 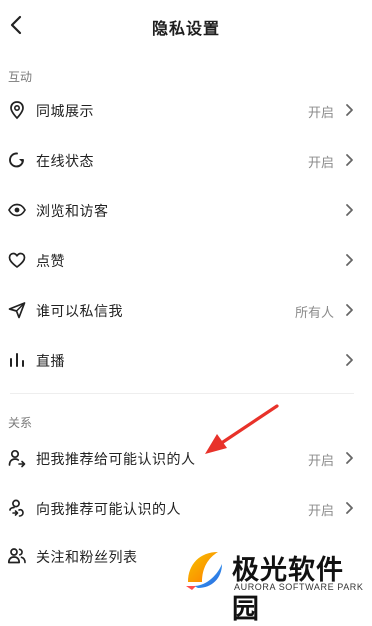 I want to click on row-likes: 点赞, so click(x=186, y=260).